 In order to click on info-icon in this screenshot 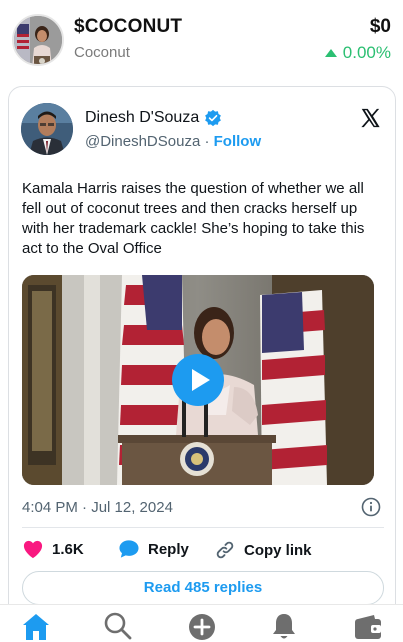, I will do `click(371, 507)`.